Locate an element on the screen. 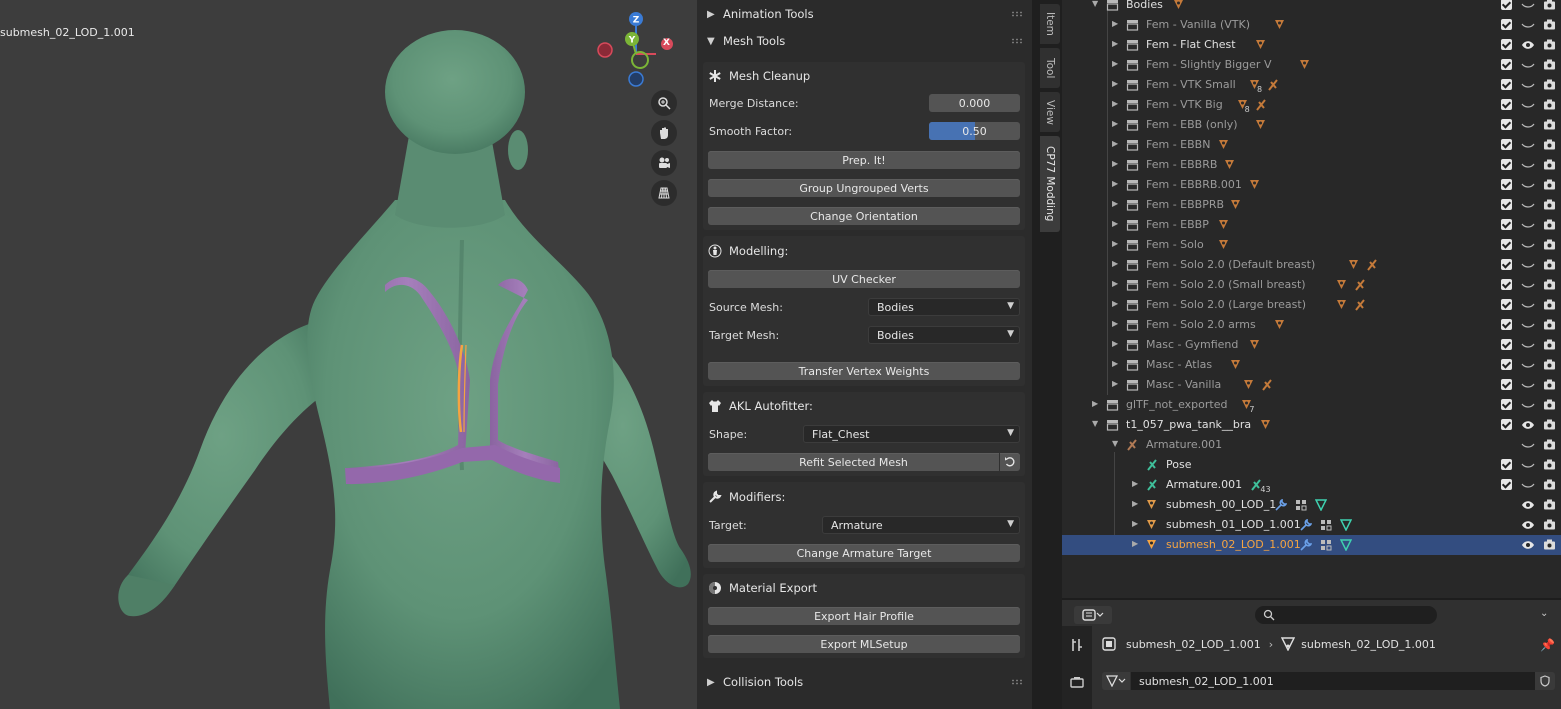 This screenshot has height=709, width=1561. outliner-row: ▶ submesh_01_LOD_1.001 is located at coordinates (1311, 525).